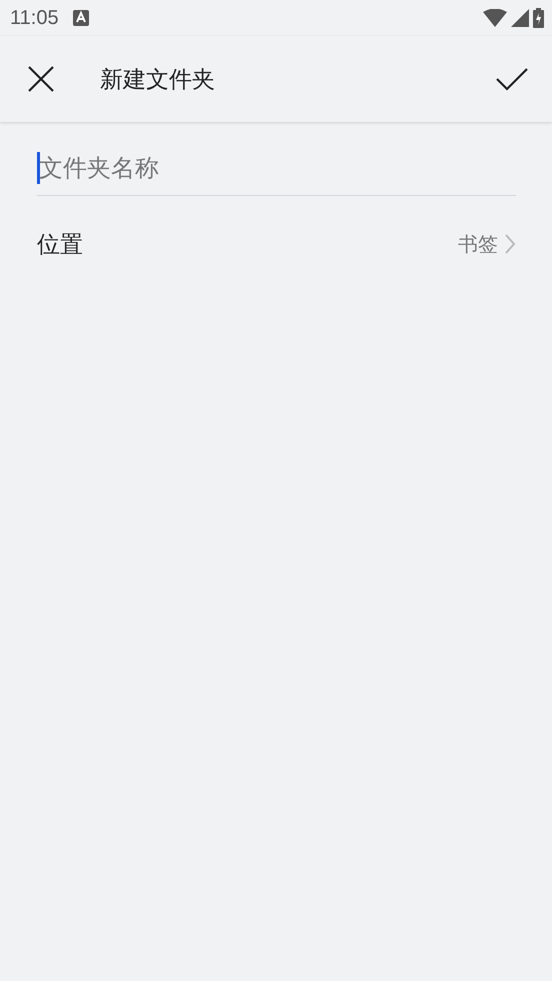  Describe the element at coordinates (510, 244) in the screenshot. I see `chevron-right-icon` at that location.